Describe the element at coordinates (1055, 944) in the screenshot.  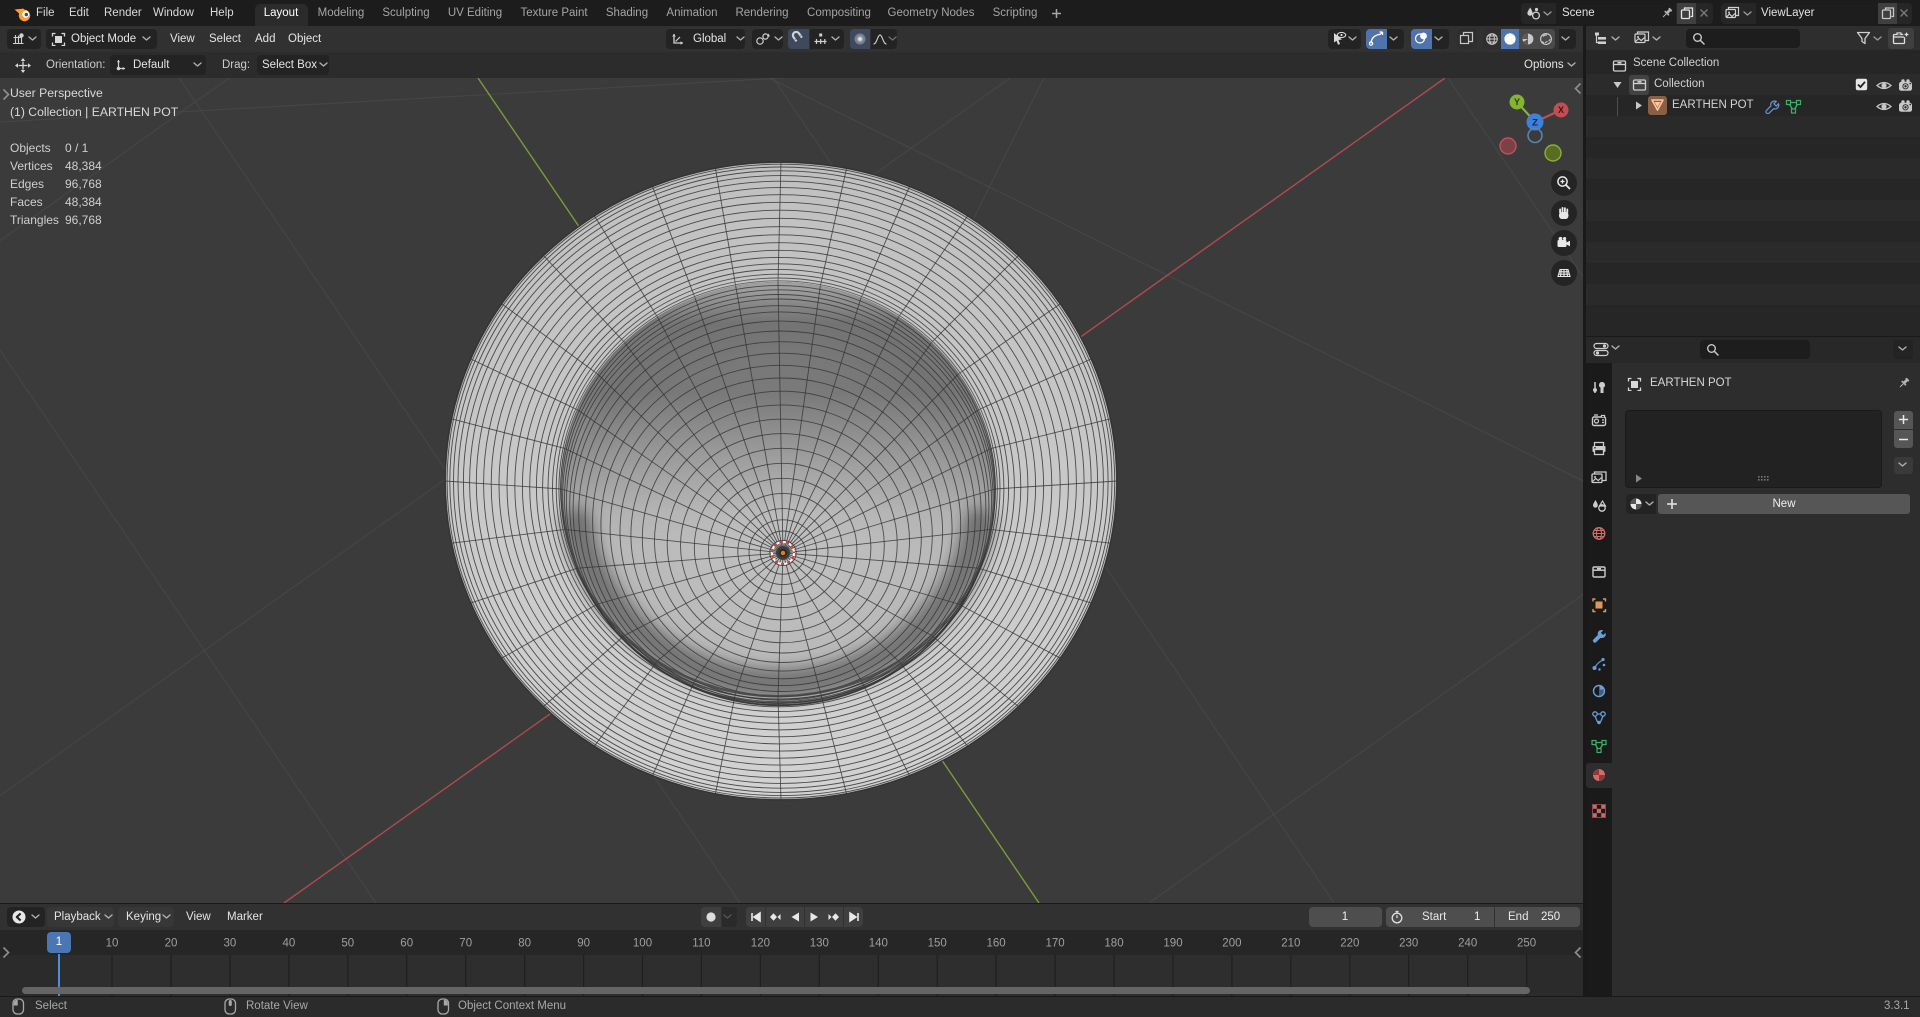
I see `svg-text: 170` at that location.